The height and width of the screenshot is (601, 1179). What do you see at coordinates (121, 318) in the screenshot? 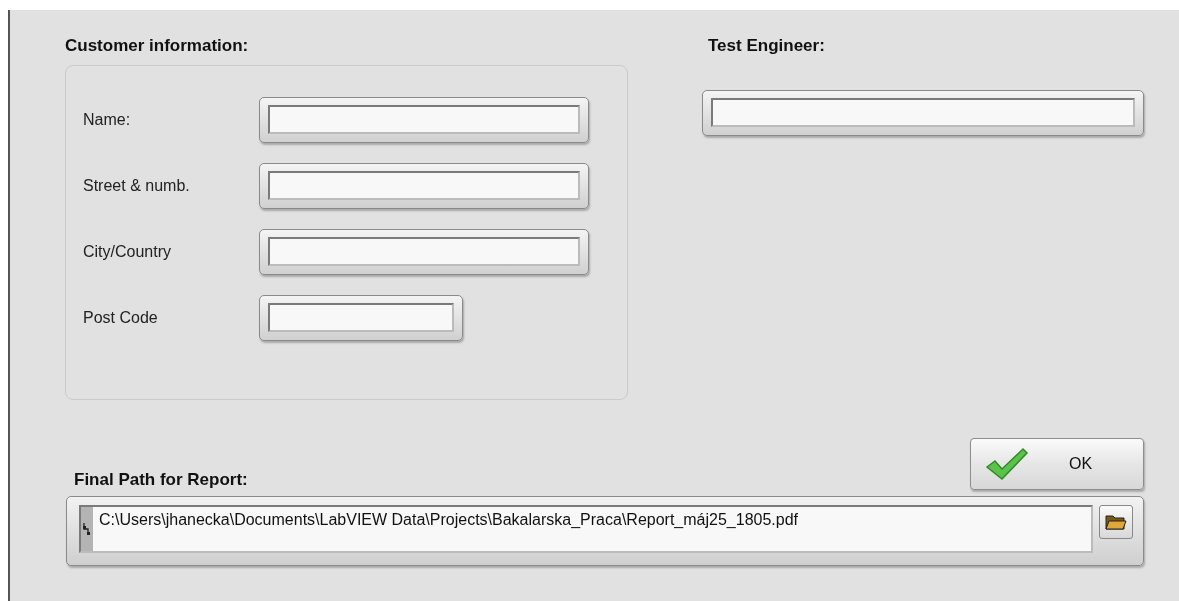
I see `field-label: Post Code` at bounding box center [121, 318].